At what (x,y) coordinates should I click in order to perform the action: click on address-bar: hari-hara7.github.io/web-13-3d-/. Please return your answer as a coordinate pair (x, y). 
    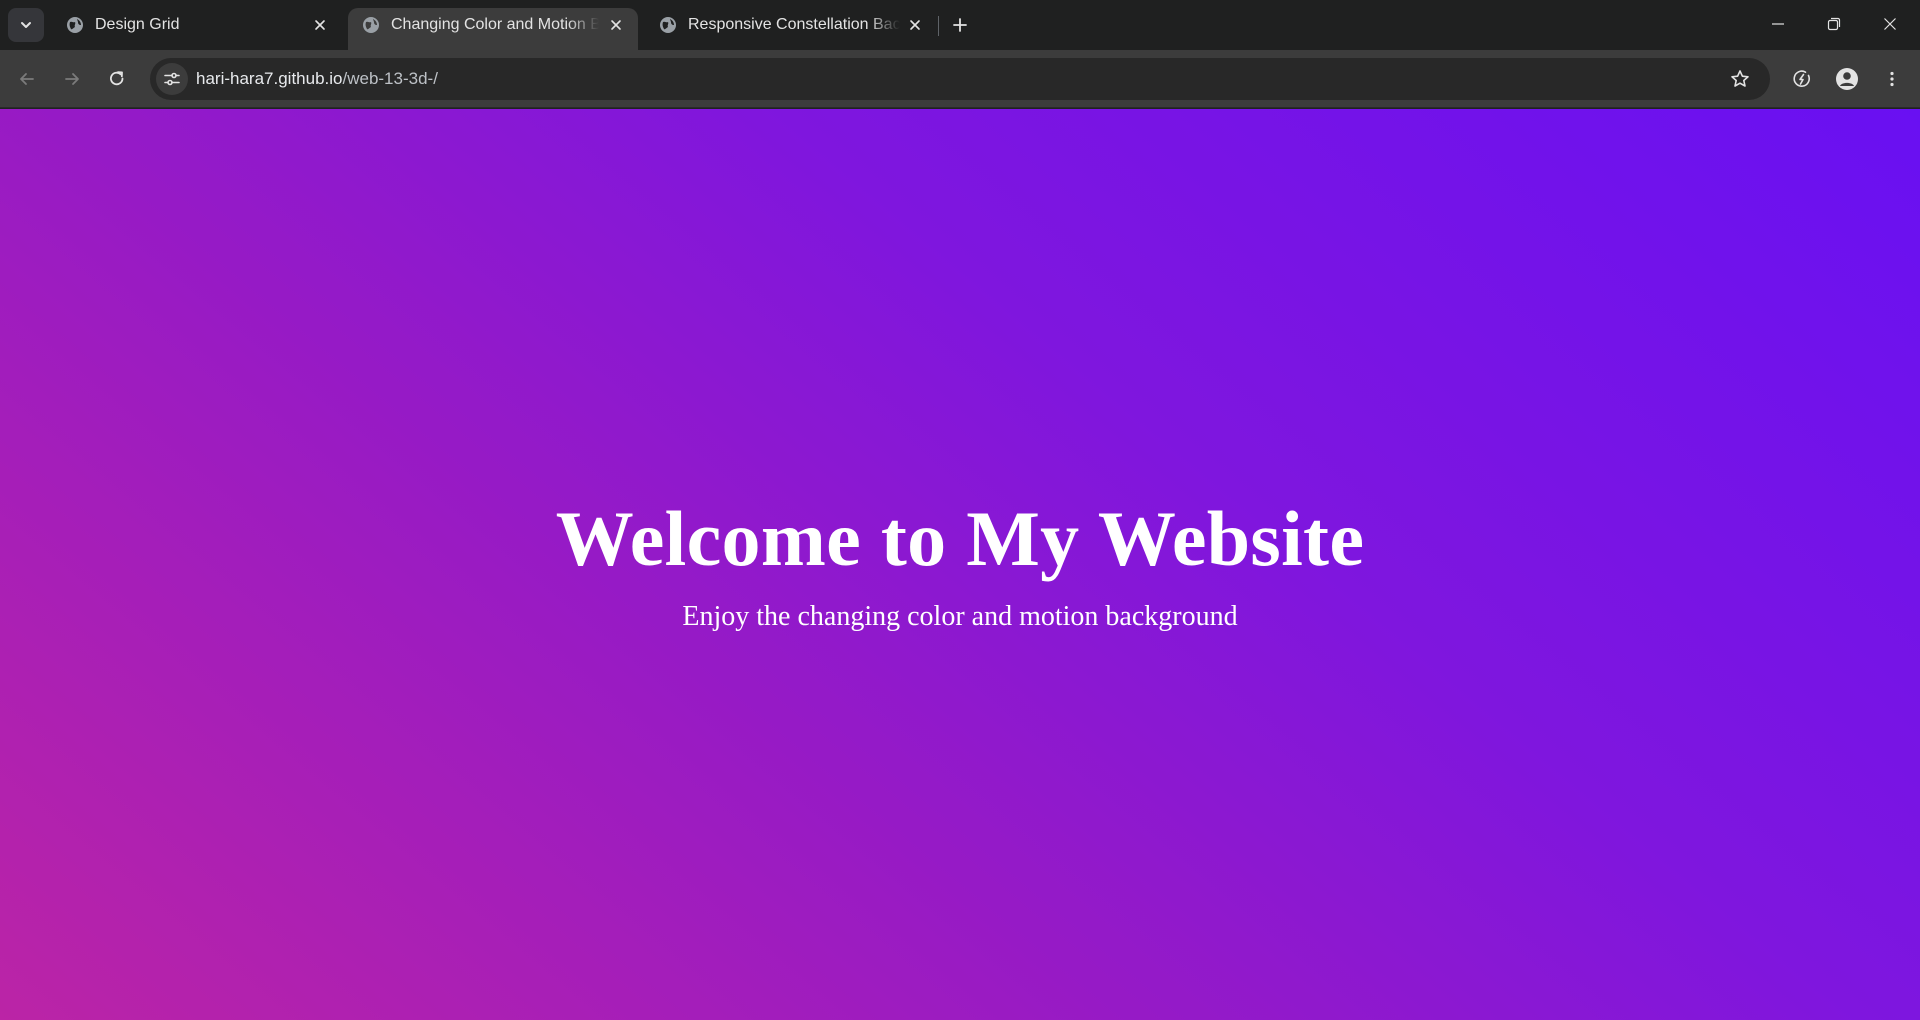
    Looking at the image, I should click on (960, 79).